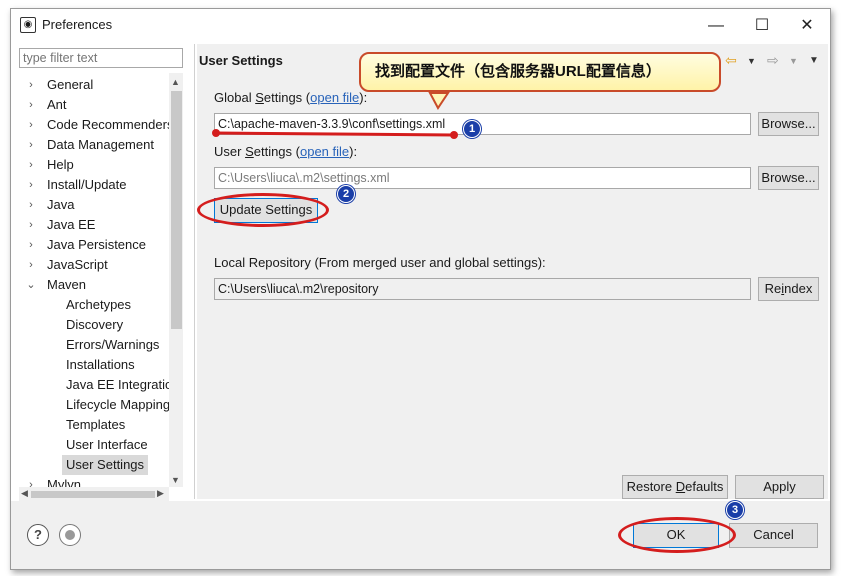 The height and width of the screenshot is (576, 842). Describe the element at coordinates (735, 510) in the screenshot. I see `step-3-badge: 3` at that location.